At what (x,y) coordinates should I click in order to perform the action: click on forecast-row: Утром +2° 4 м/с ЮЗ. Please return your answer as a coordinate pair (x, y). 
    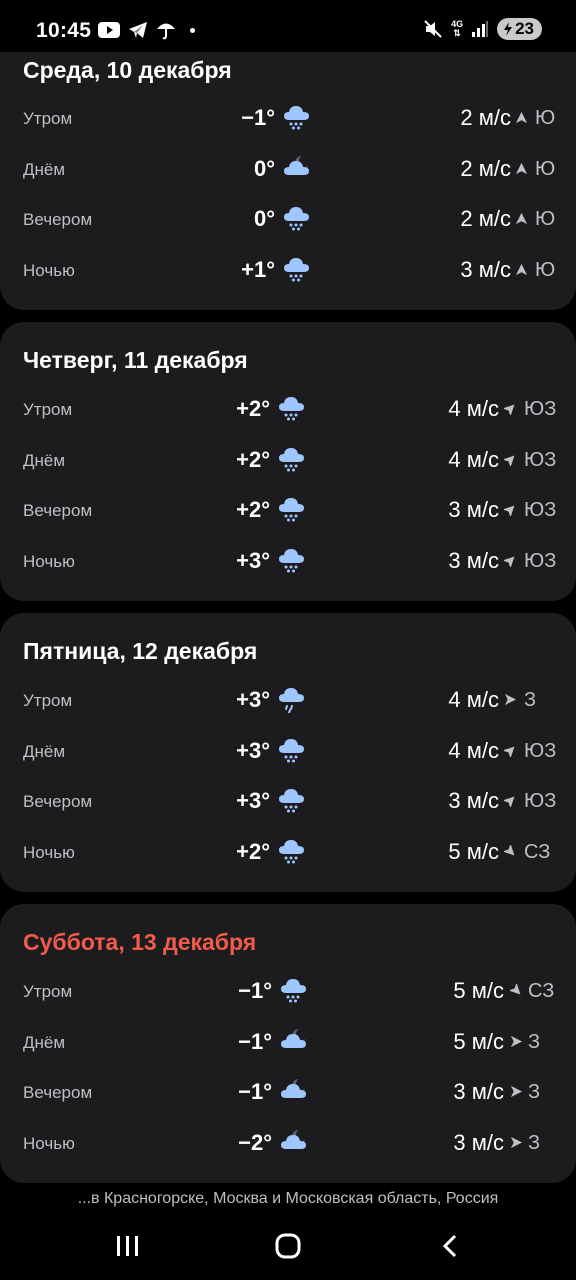
    Looking at the image, I should click on (288, 411).